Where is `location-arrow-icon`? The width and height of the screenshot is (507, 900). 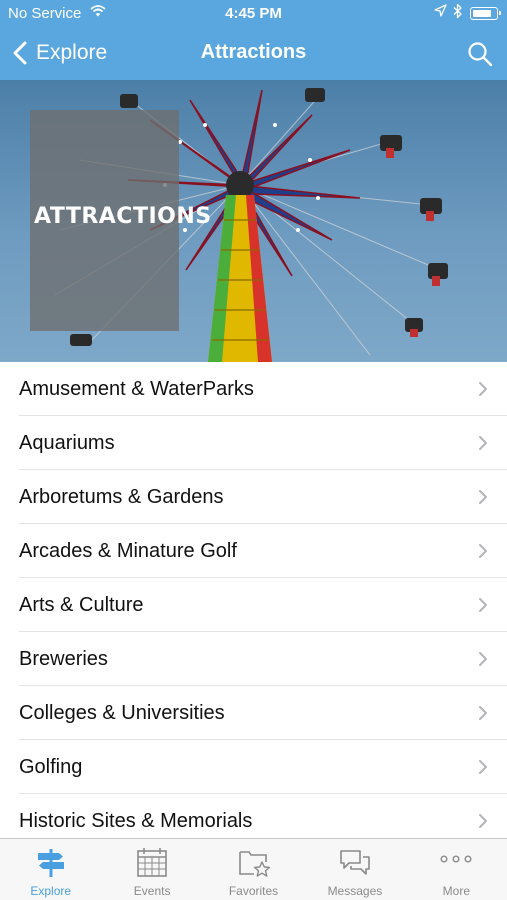
location-arrow-icon is located at coordinates (440, 10).